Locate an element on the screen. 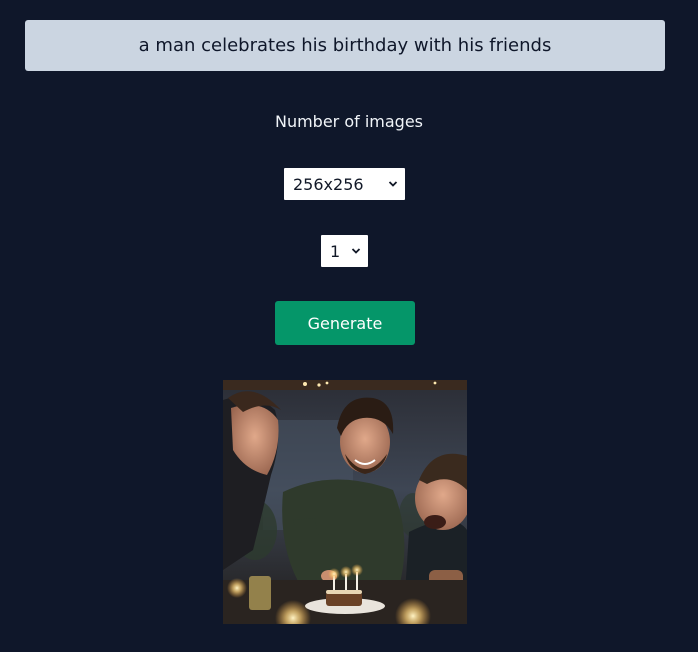 This screenshot has height=652, width=698. image-size-select: 256x256 is located at coordinates (344, 184).